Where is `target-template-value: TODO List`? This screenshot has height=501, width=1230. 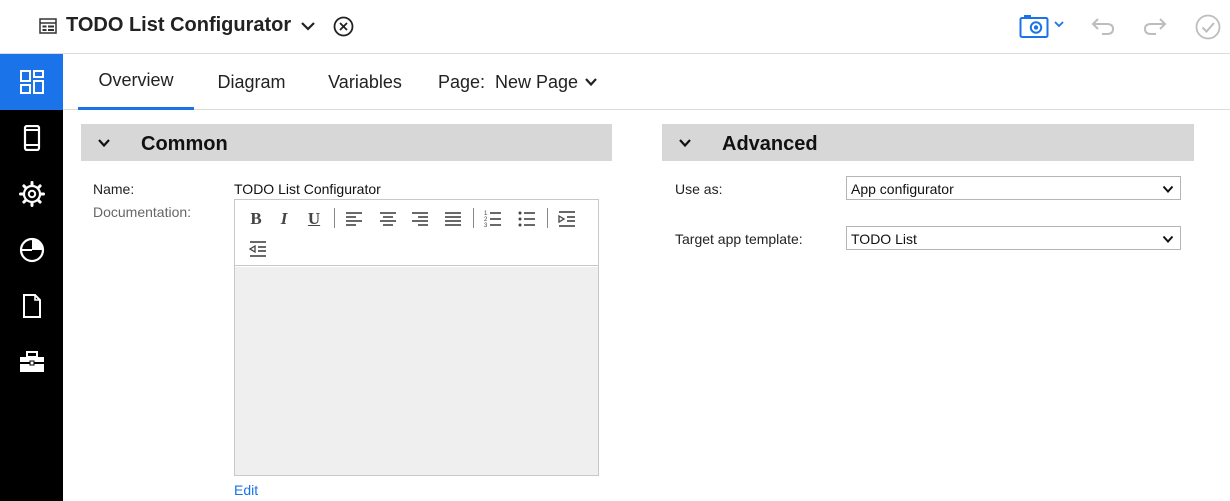
target-template-value: TODO List is located at coordinates (884, 239).